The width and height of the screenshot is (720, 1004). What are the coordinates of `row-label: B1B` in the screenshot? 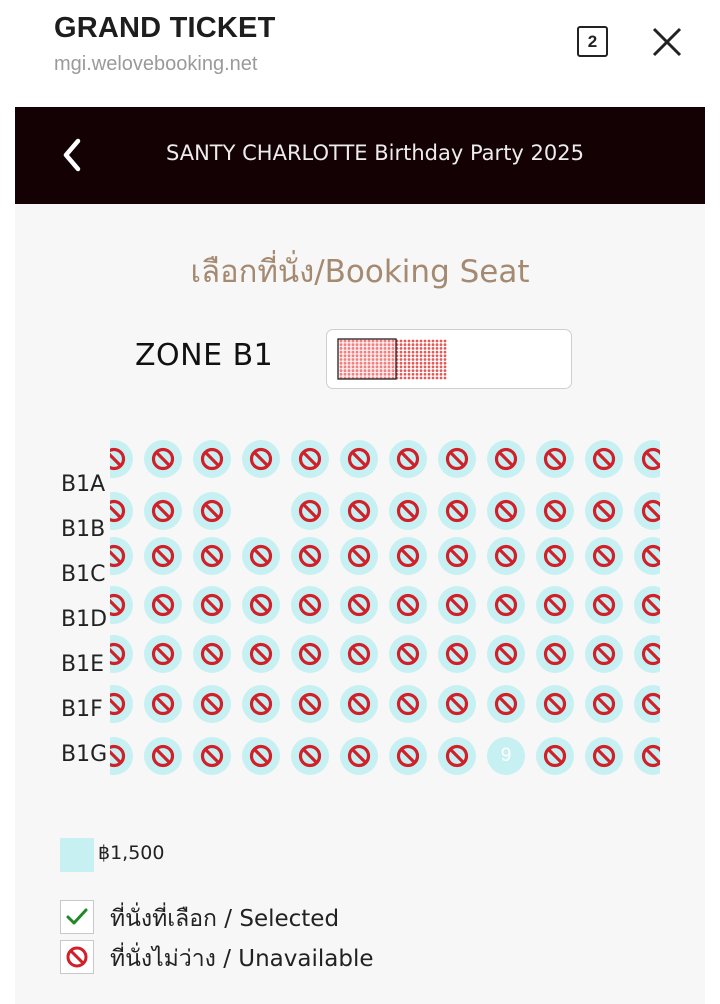 It's located at (83, 529).